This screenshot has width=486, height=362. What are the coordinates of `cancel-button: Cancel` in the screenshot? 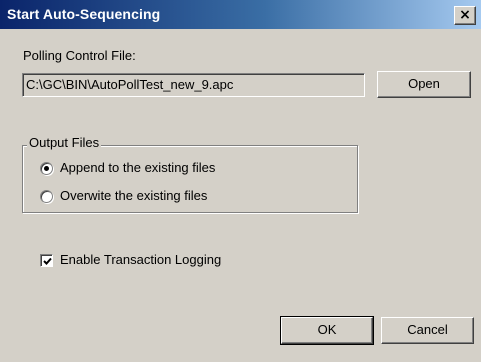 It's located at (427, 330).